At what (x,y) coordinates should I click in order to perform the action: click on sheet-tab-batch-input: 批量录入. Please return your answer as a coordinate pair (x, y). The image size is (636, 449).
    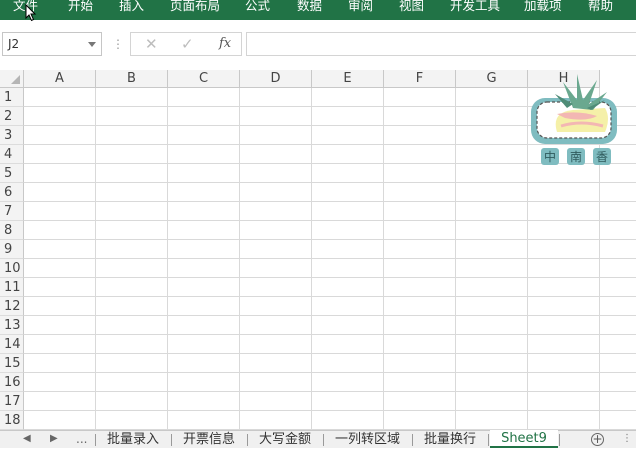
    Looking at the image, I should click on (133, 439).